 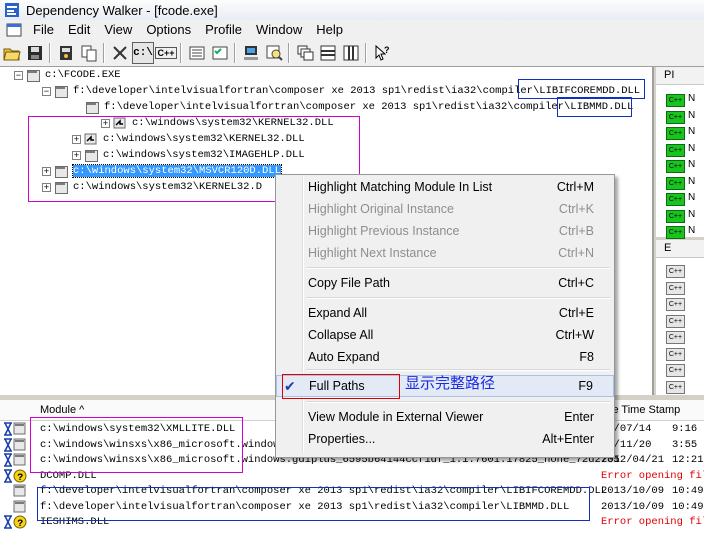 I want to click on open-button, so click(x=12, y=53).